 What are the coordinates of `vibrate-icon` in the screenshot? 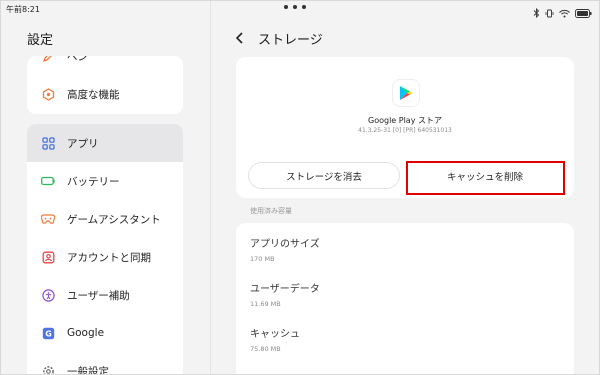 It's located at (549, 12).